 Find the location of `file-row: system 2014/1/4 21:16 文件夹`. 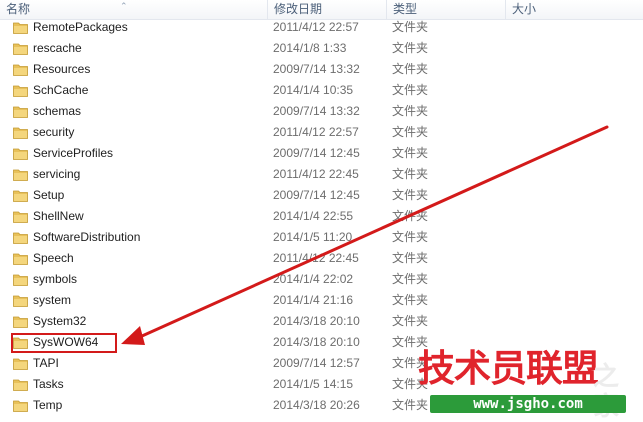

file-row: system 2014/1/4 21:16 文件夹 is located at coordinates (321, 300).